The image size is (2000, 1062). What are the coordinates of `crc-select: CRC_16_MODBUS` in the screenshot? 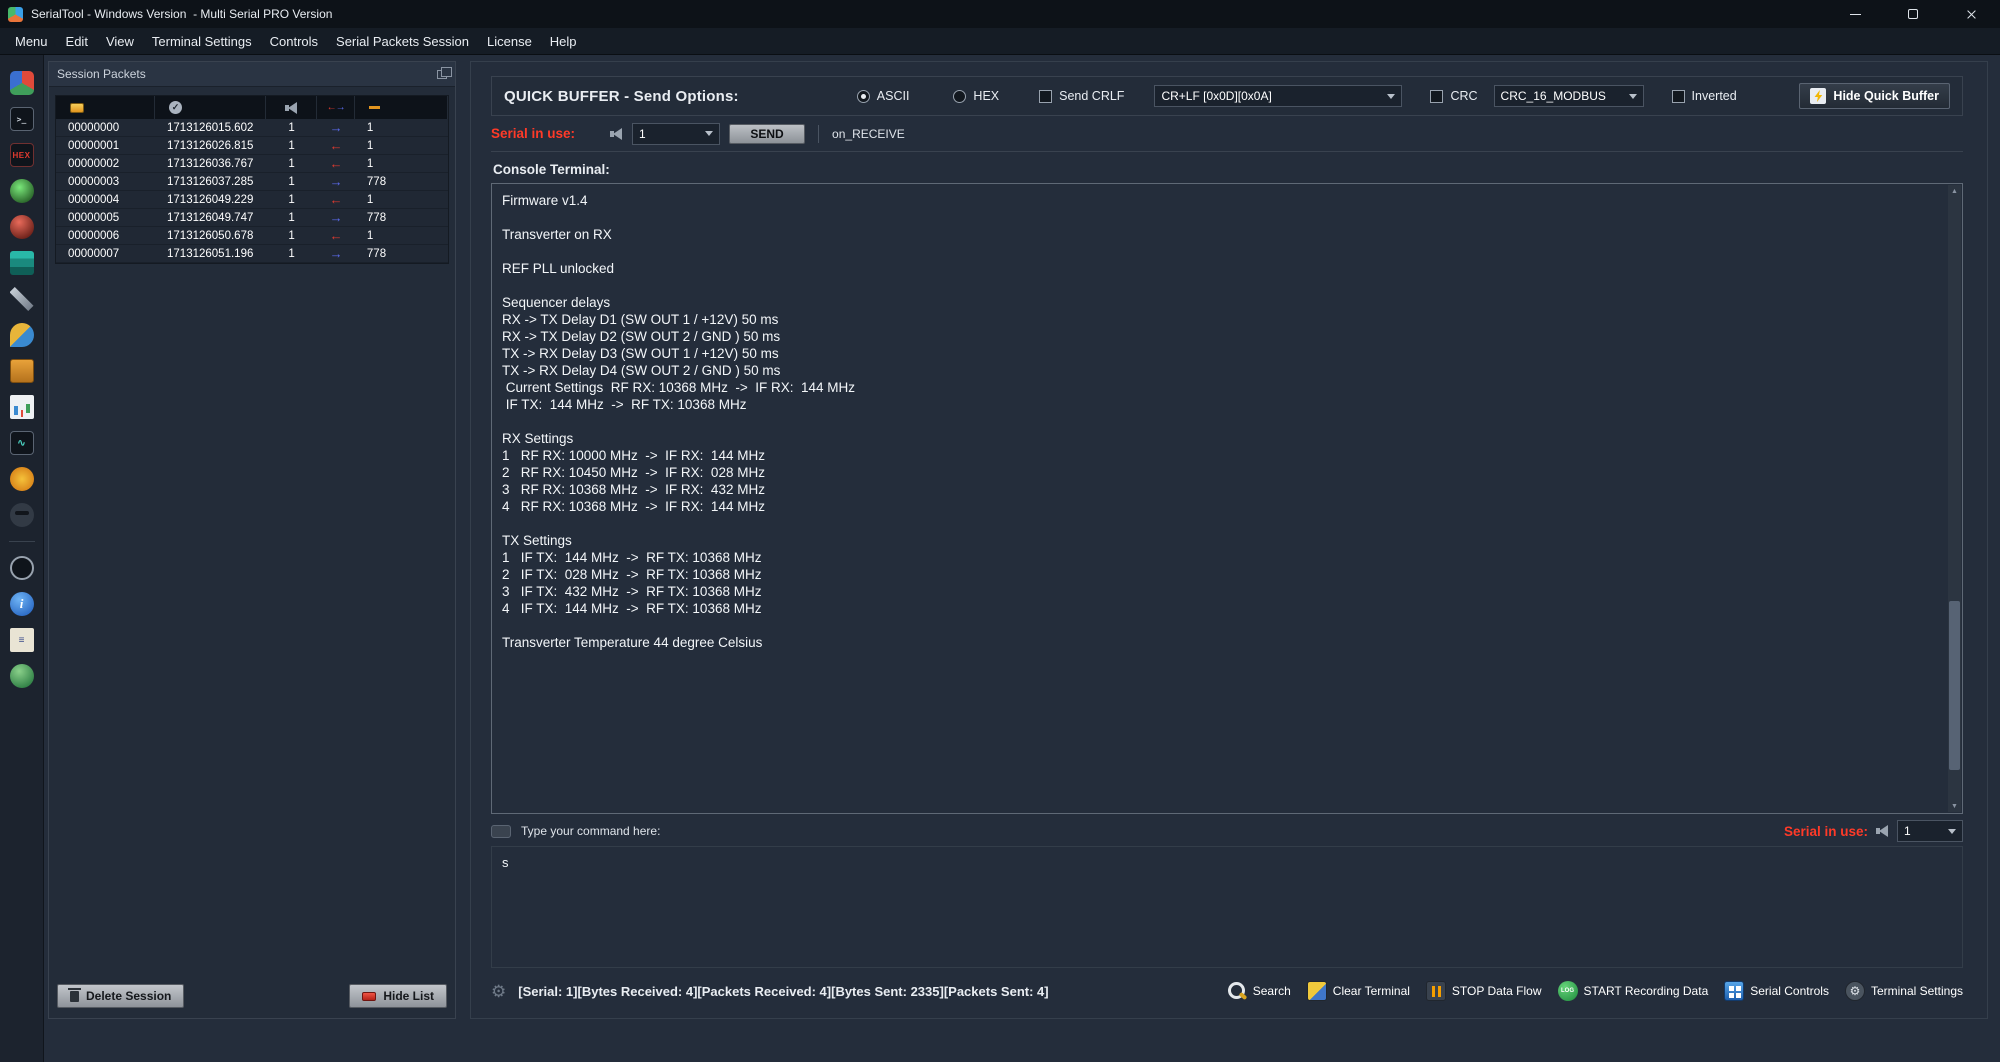 It's located at (1568, 96).